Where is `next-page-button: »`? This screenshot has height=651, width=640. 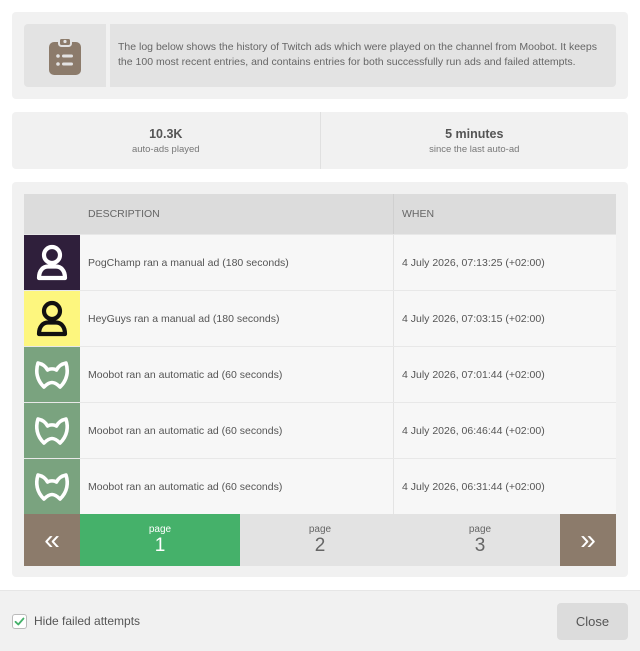
next-page-button: » is located at coordinates (588, 540).